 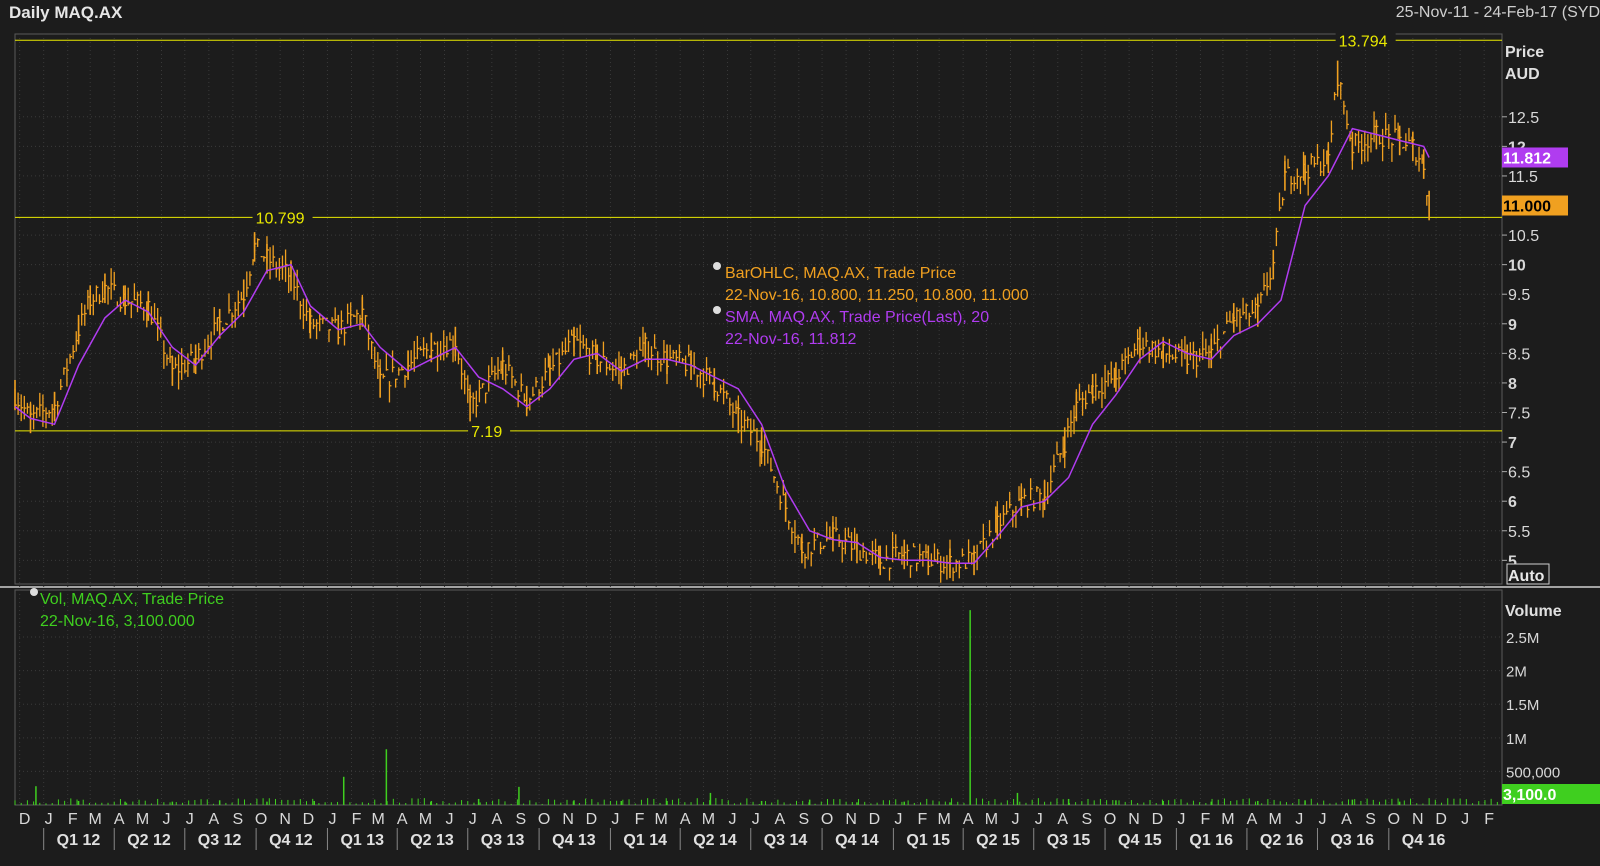 What do you see at coordinates (1352, 840) in the screenshot?
I see `x-quarter-label: Q3 16` at bounding box center [1352, 840].